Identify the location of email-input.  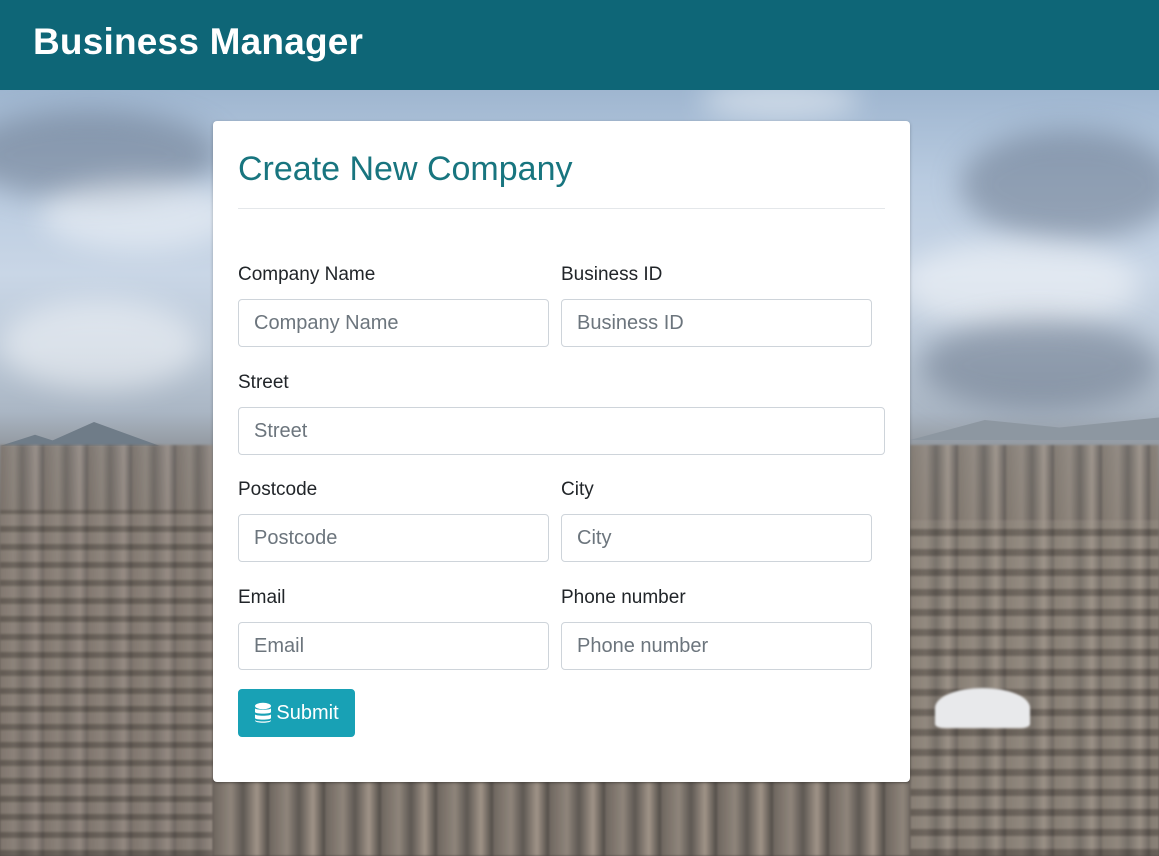
(393, 646).